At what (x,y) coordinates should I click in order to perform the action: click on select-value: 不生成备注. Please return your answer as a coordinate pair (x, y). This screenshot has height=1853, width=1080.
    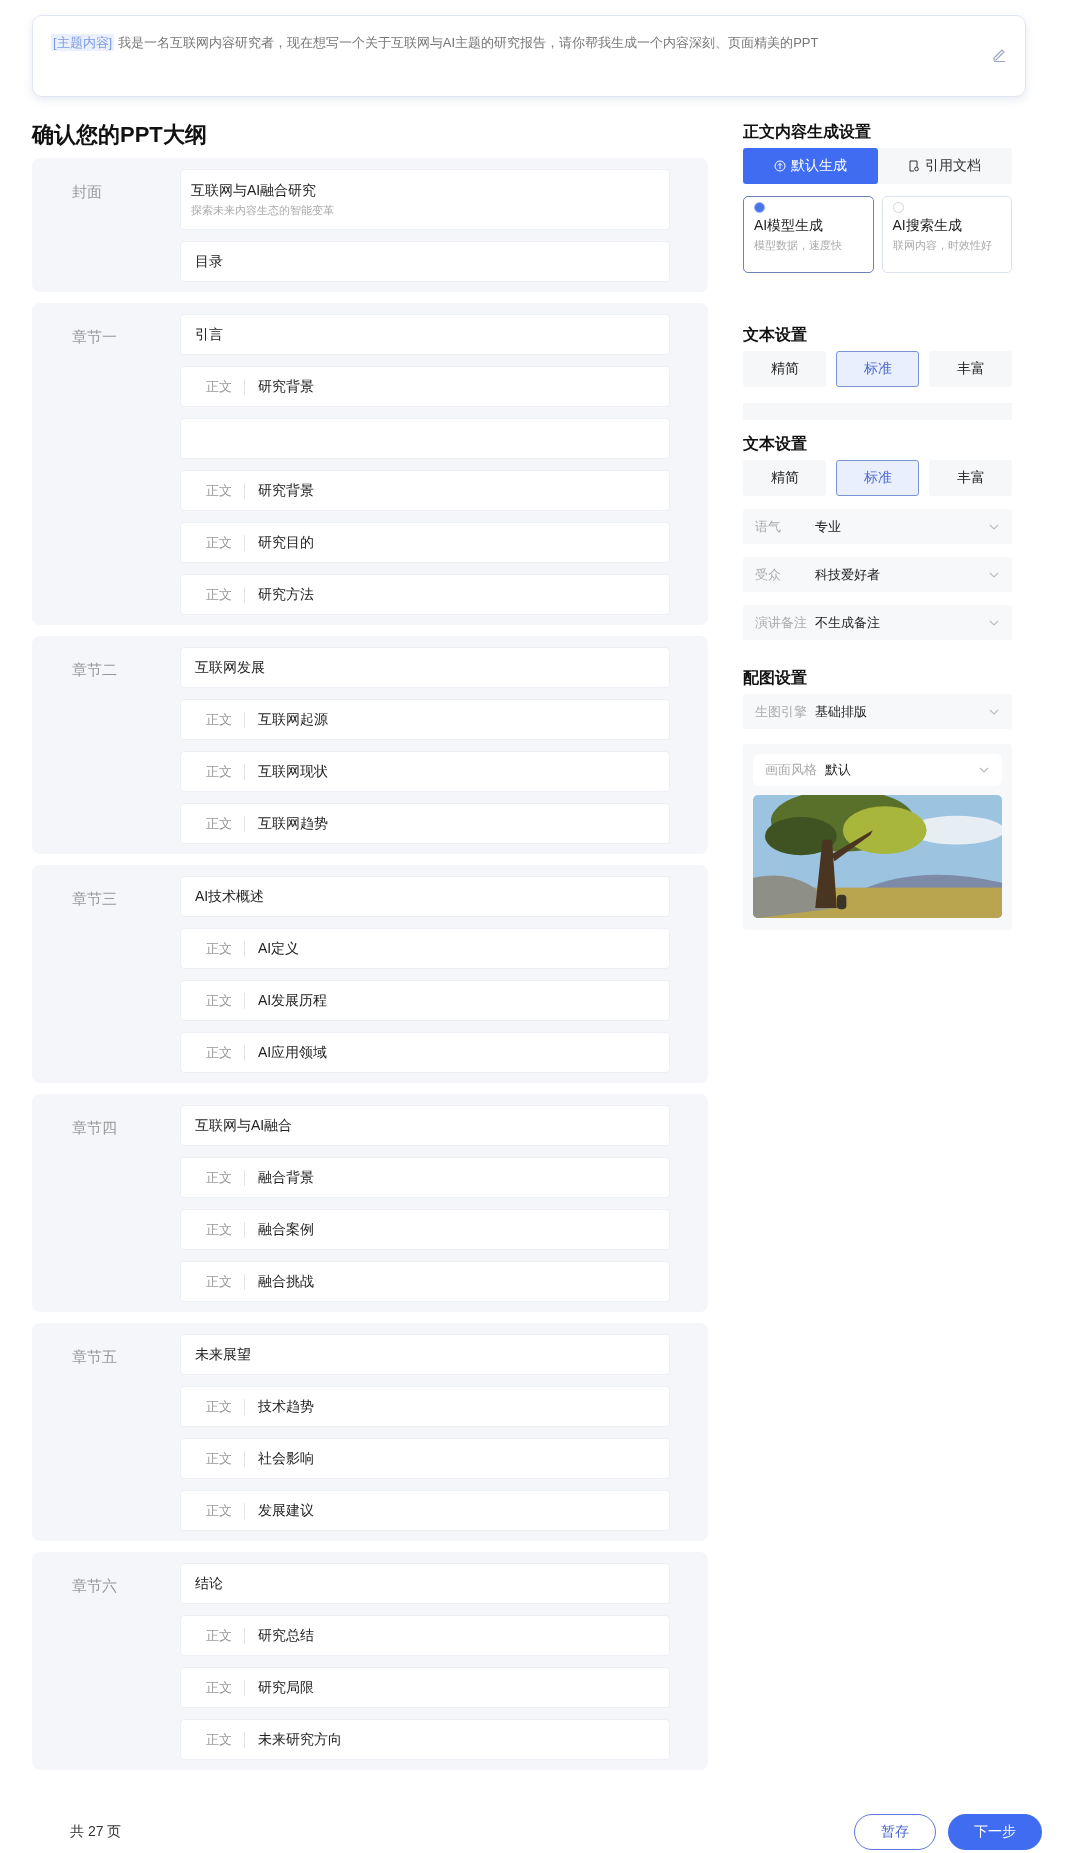
    Looking at the image, I should click on (848, 622).